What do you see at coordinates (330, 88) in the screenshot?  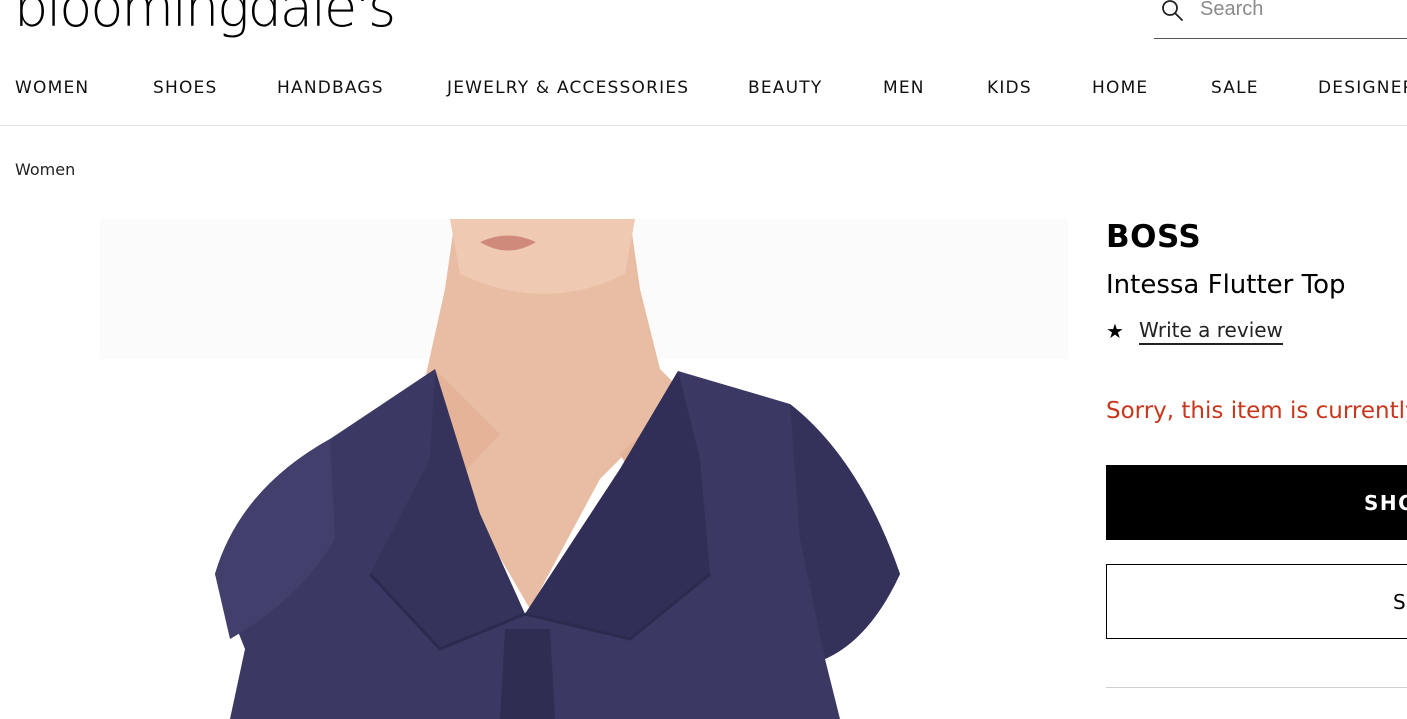 I see `nav-item-handbags: HANDBAGS` at bounding box center [330, 88].